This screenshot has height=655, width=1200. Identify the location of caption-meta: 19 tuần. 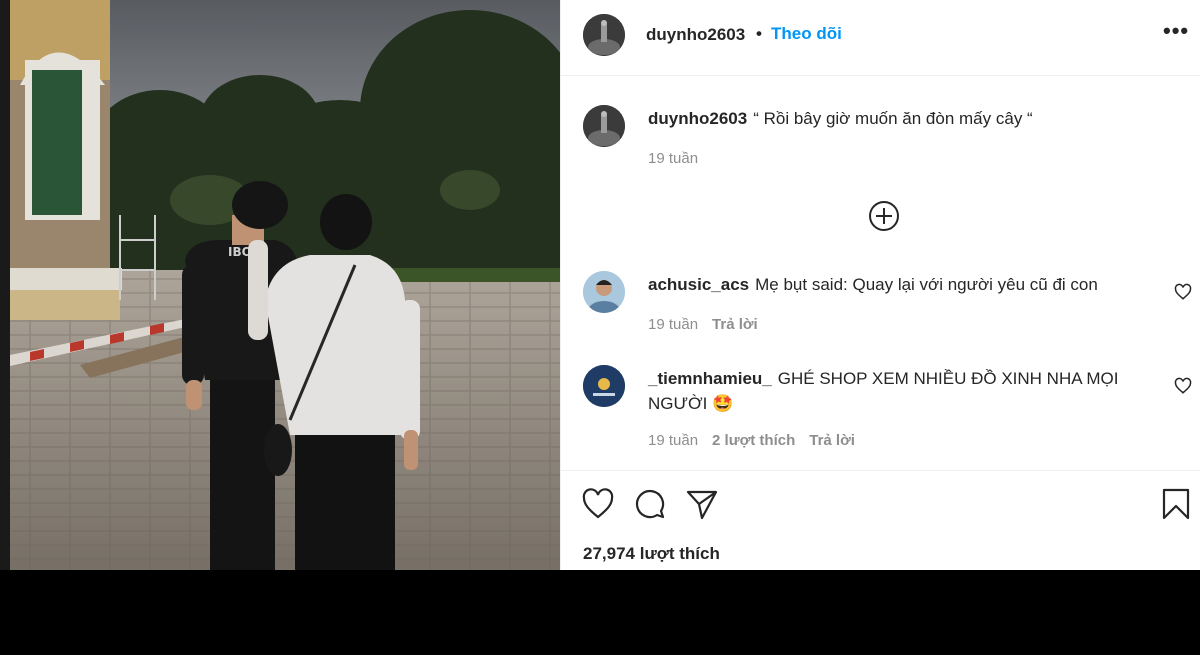
(680, 158).